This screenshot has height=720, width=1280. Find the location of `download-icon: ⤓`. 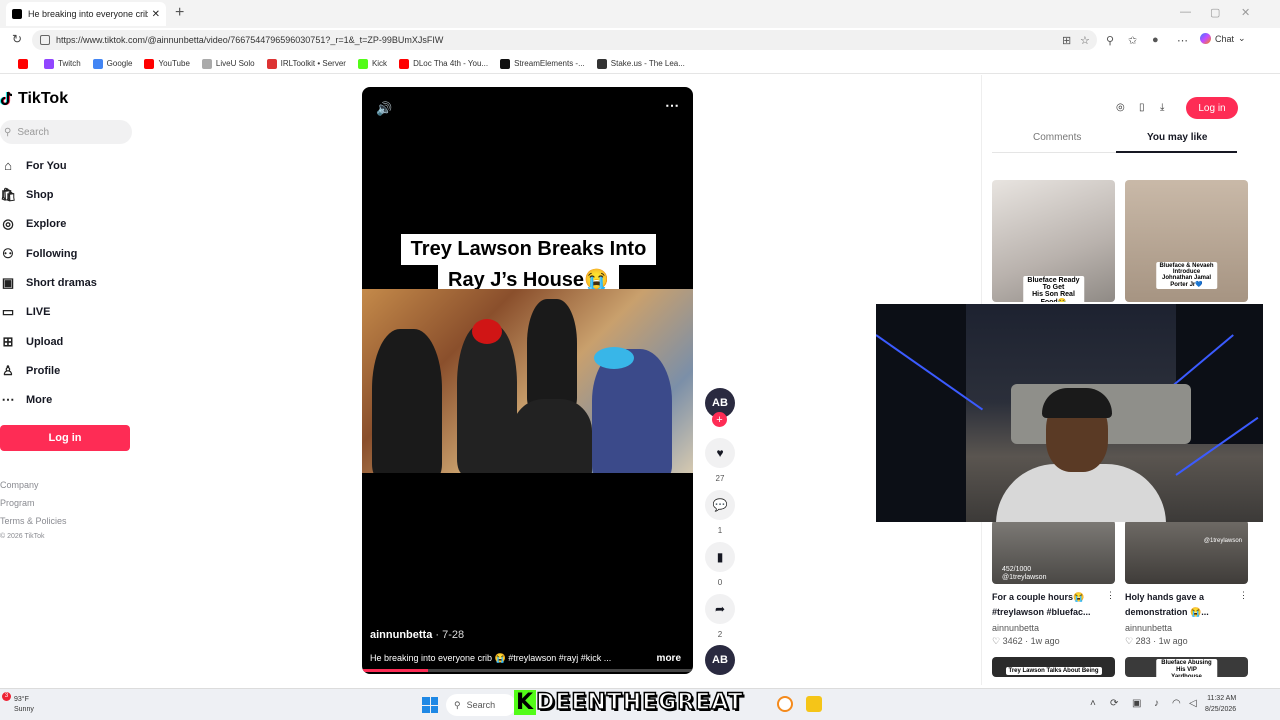

download-icon: ⤓ is located at coordinates (1162, 107).